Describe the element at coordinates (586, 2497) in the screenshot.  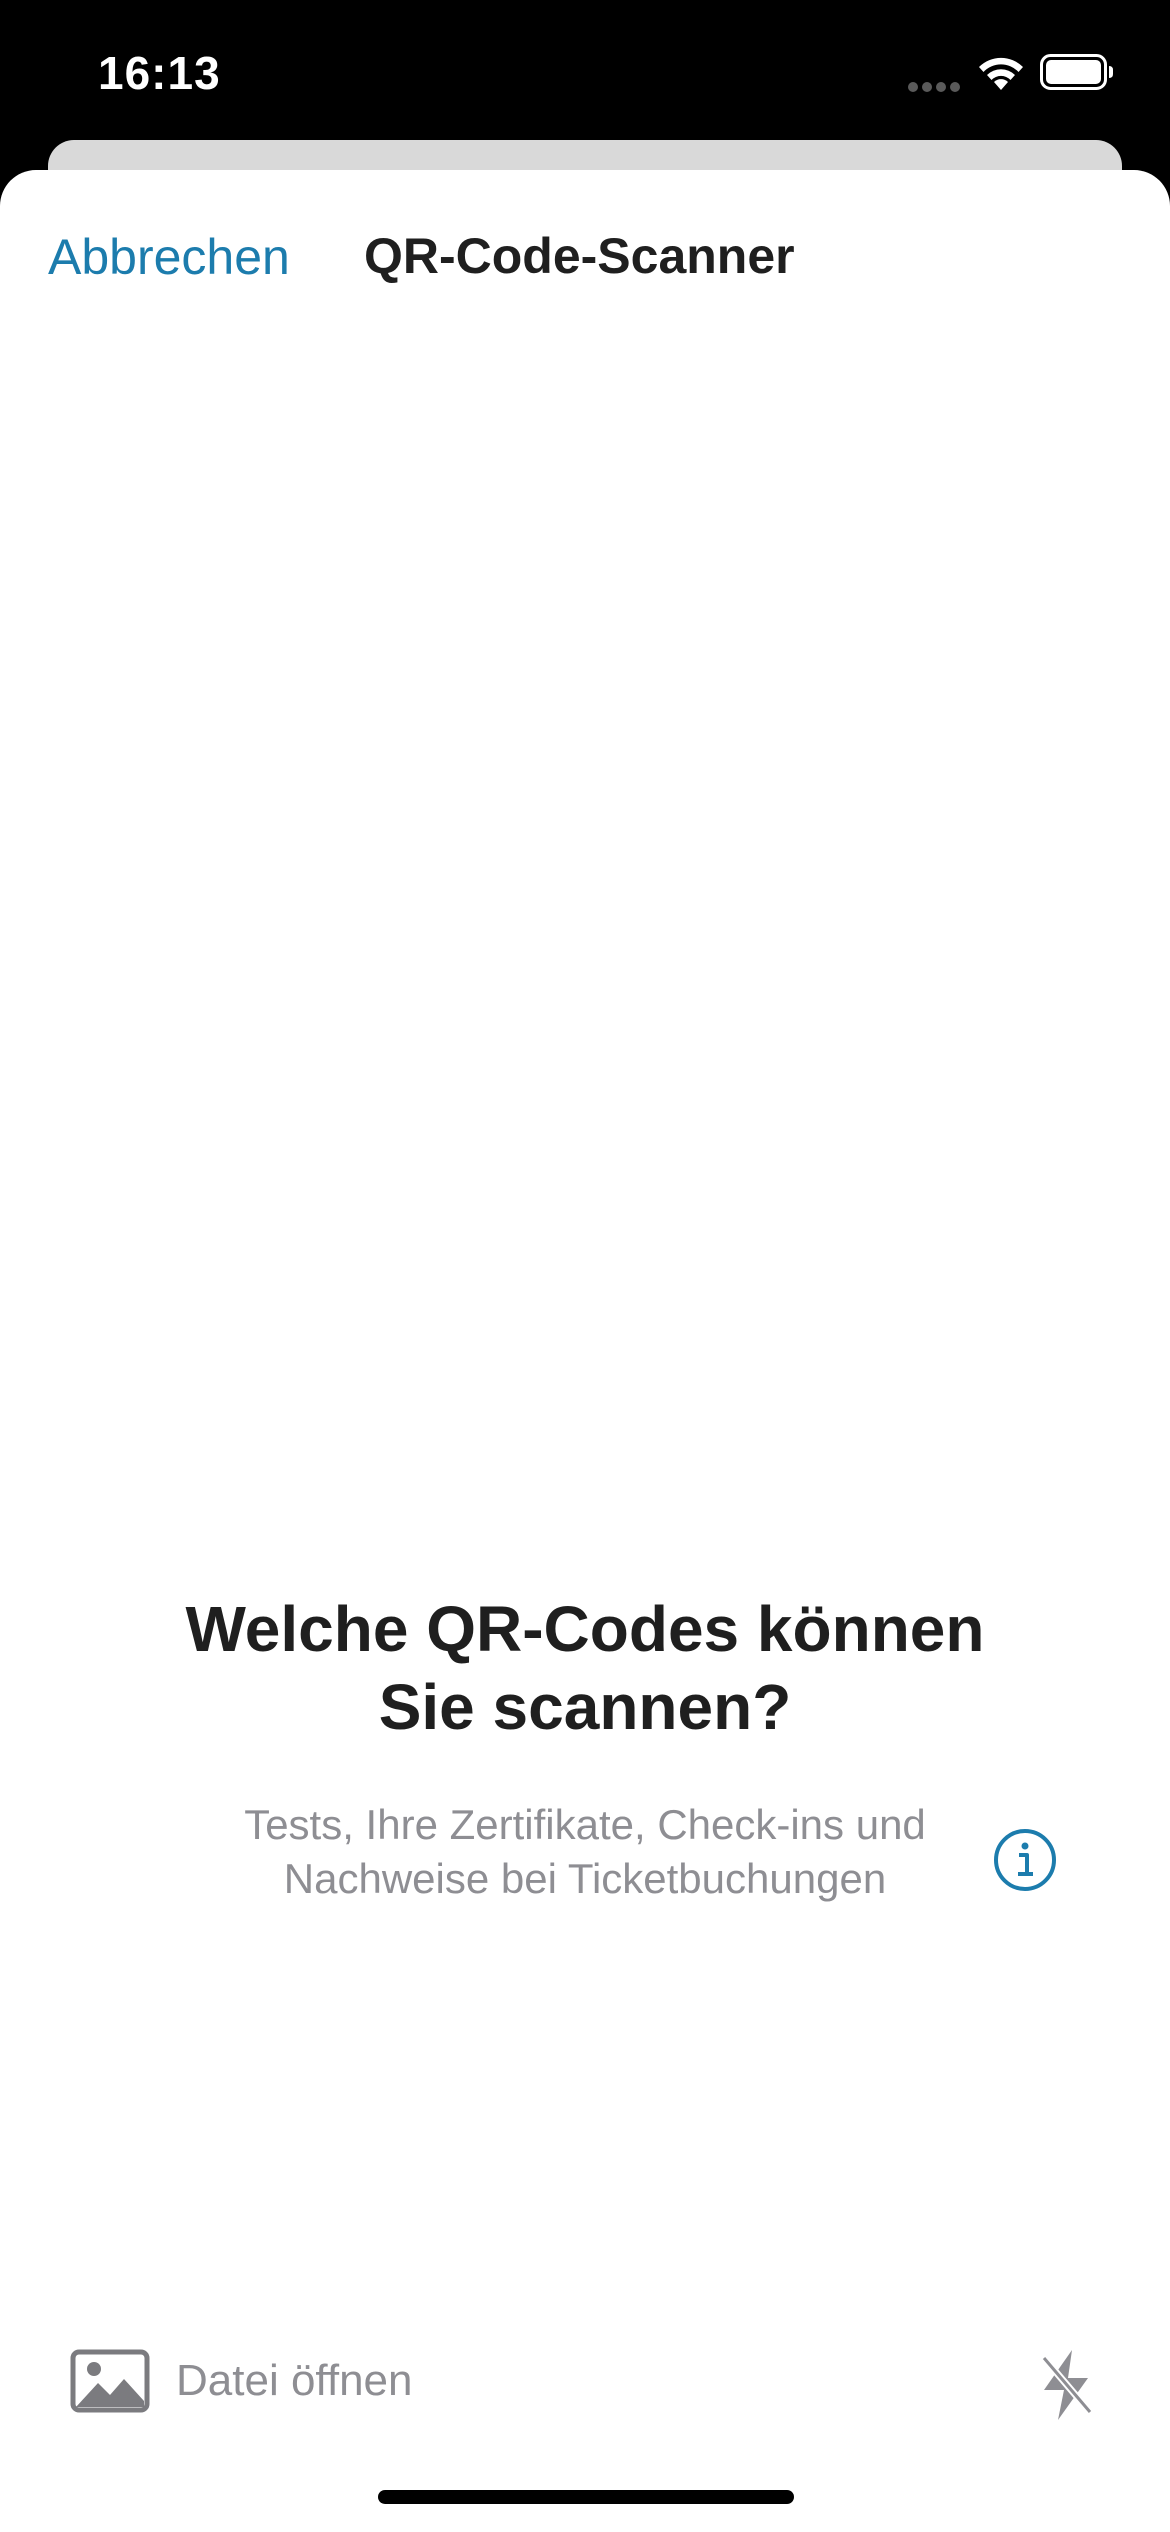
I see `home-indicator` at that location.